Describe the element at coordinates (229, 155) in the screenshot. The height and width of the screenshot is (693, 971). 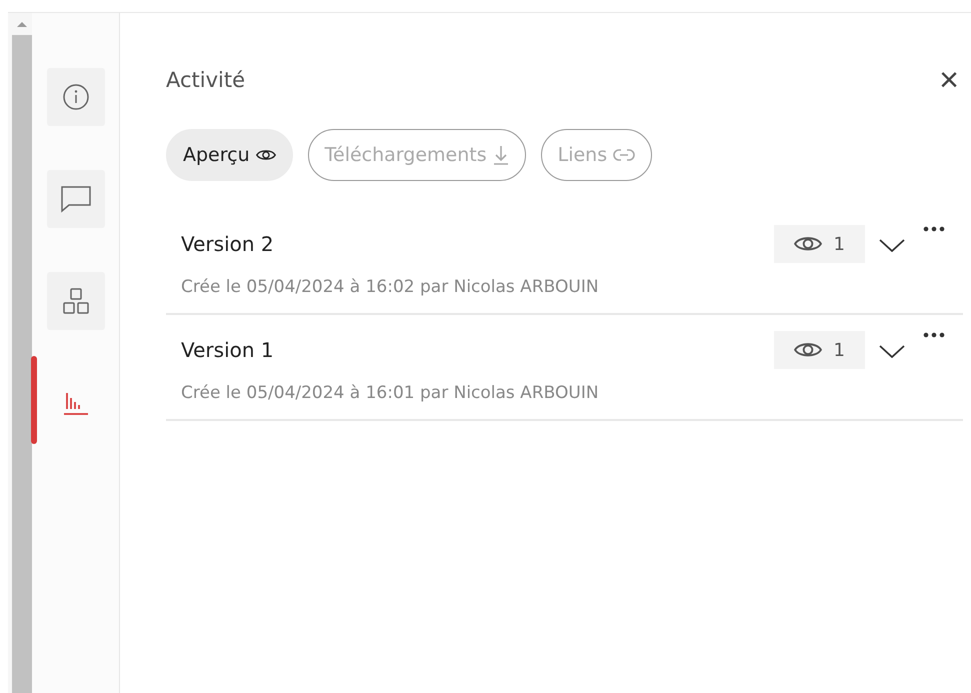
I see `filter-chip: Aperçu` at that location.